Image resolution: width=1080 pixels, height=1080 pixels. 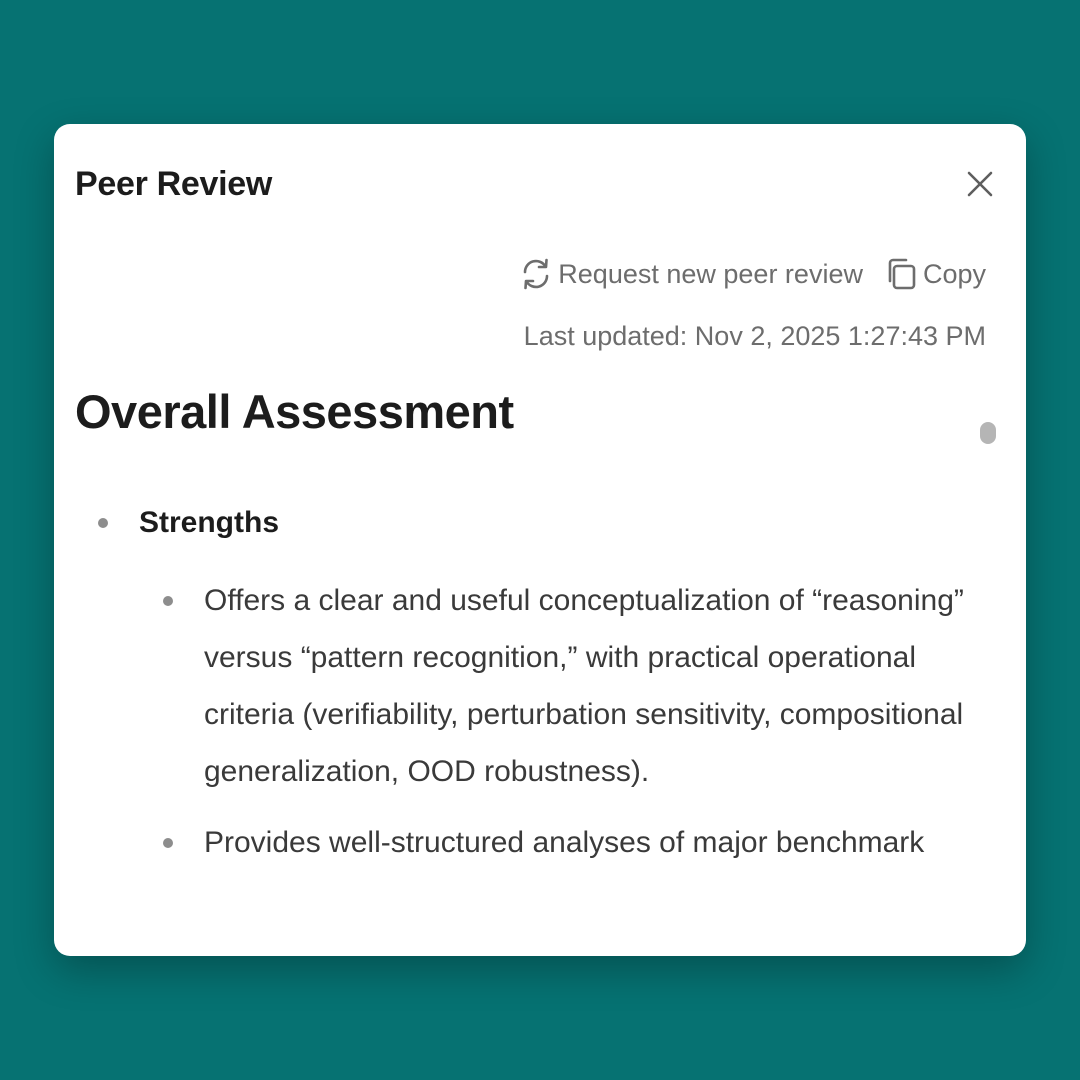 I want to click on modal-title: Peer Review, so click(x=174, y=184).